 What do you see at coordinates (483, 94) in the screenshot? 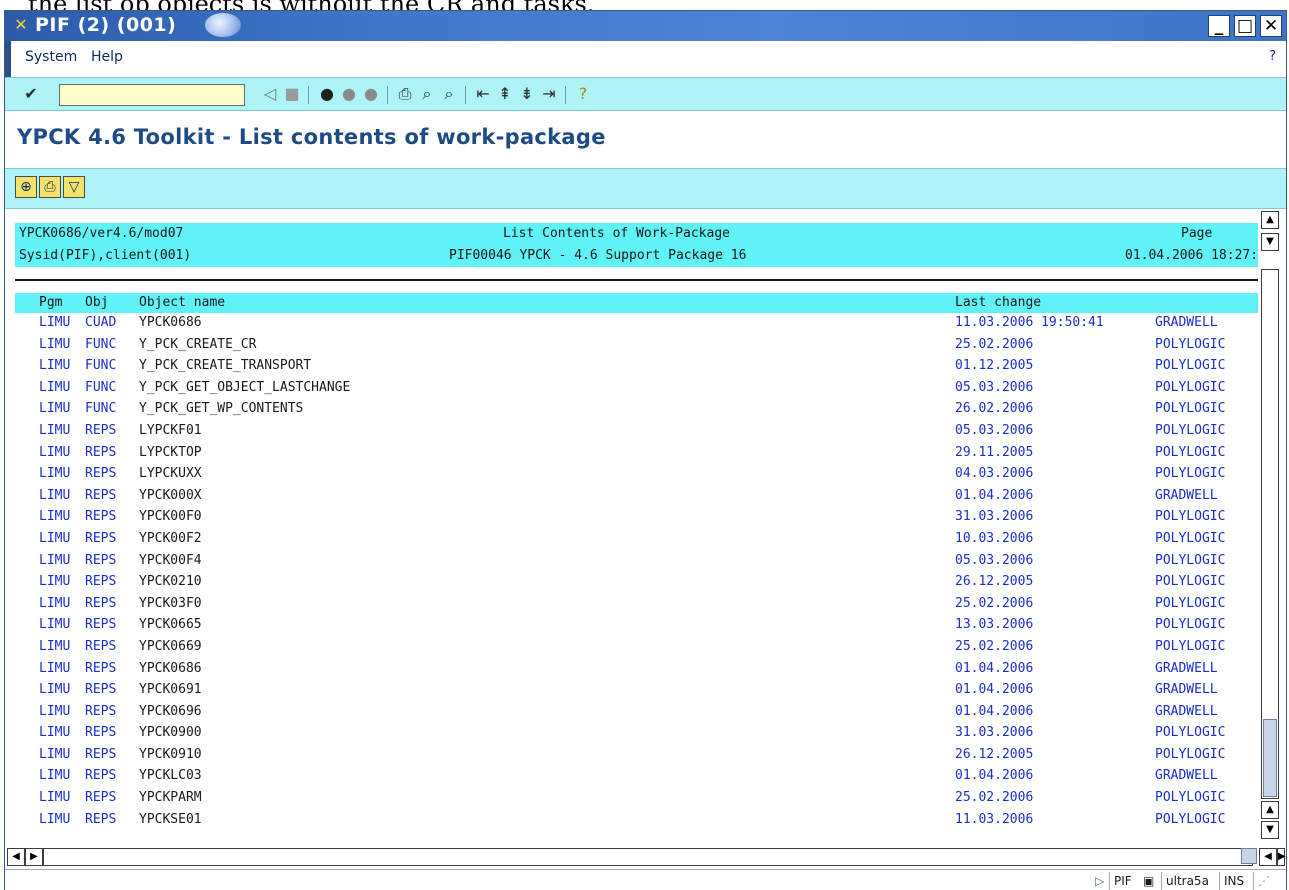
I see `first-page-icon: ⇤` at bounding box center [483, 94].